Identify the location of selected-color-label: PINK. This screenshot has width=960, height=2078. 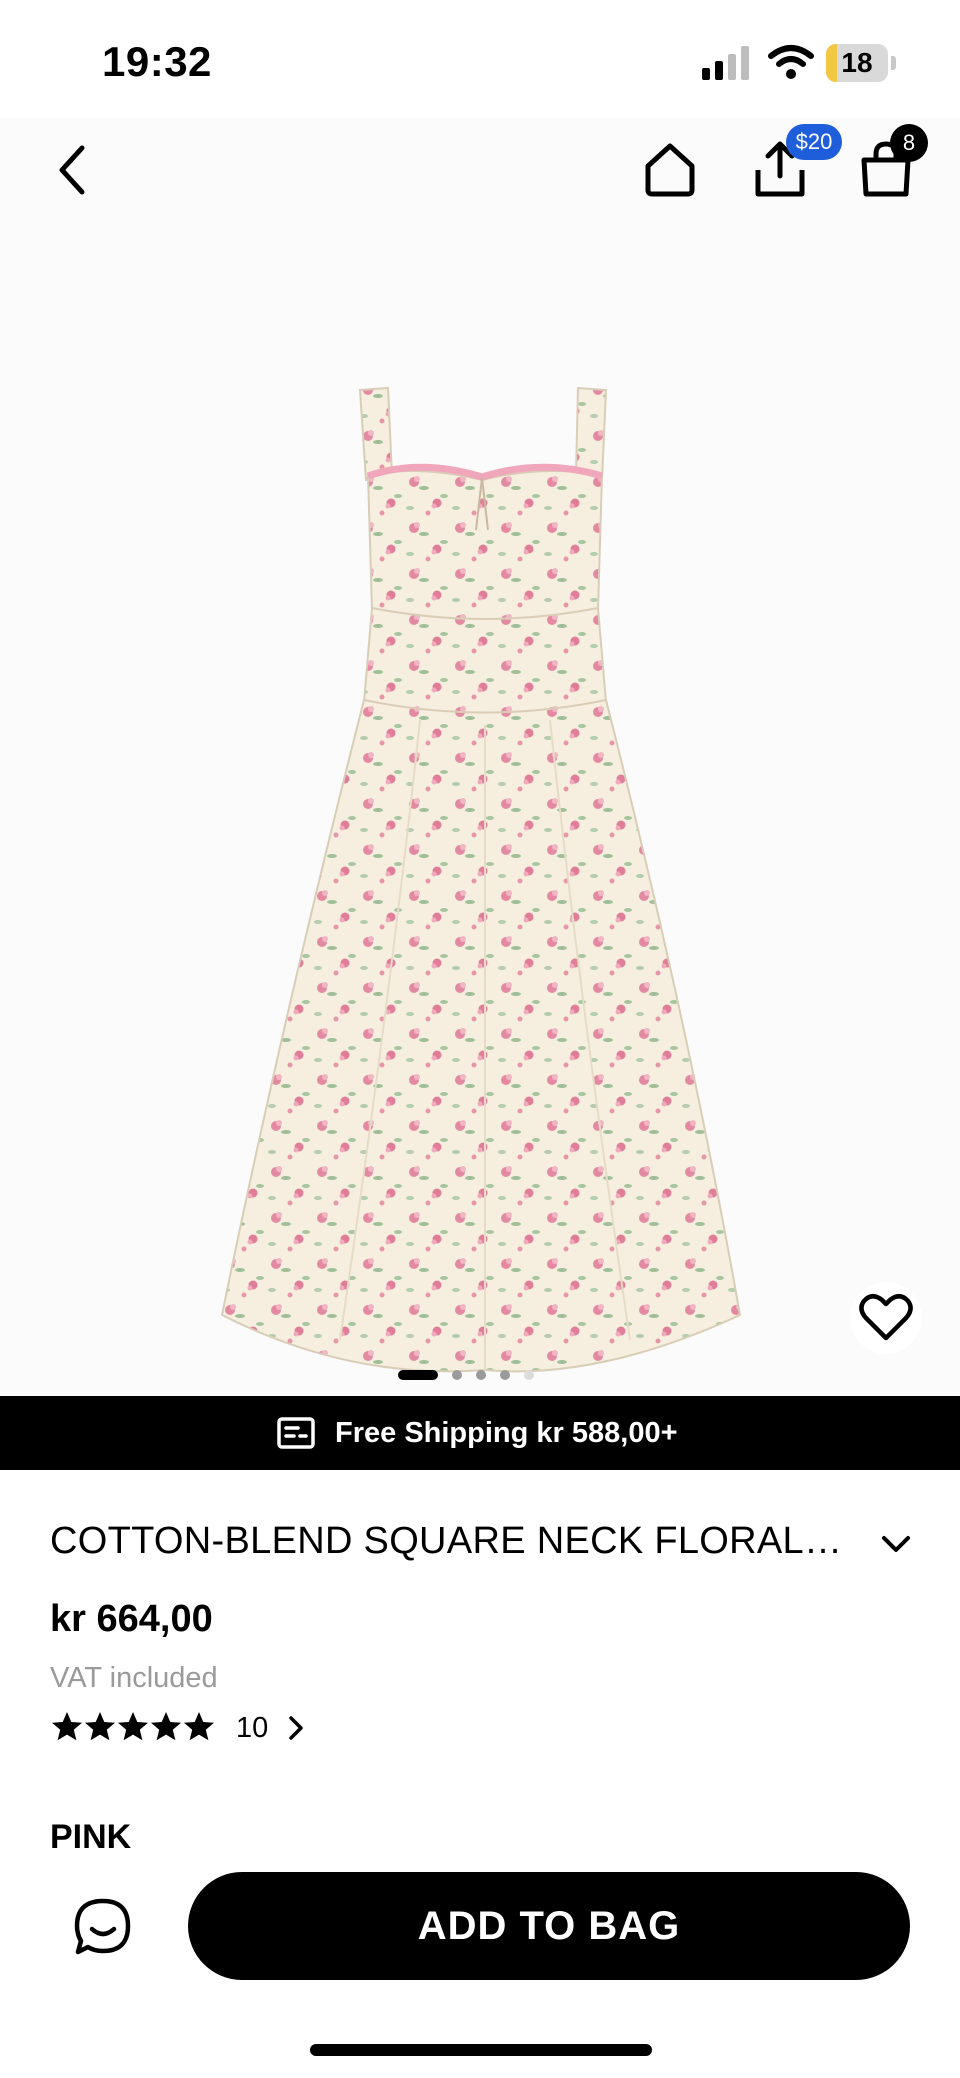
(91, 1837).